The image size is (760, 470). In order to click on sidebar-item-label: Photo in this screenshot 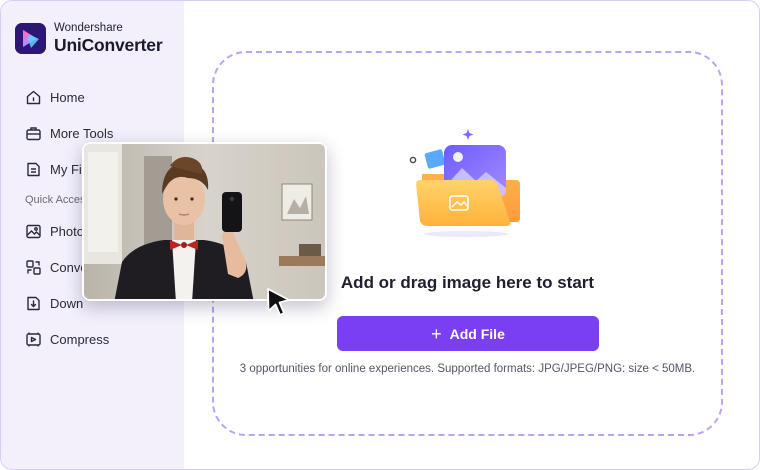, I will do `click(67, 231)`.